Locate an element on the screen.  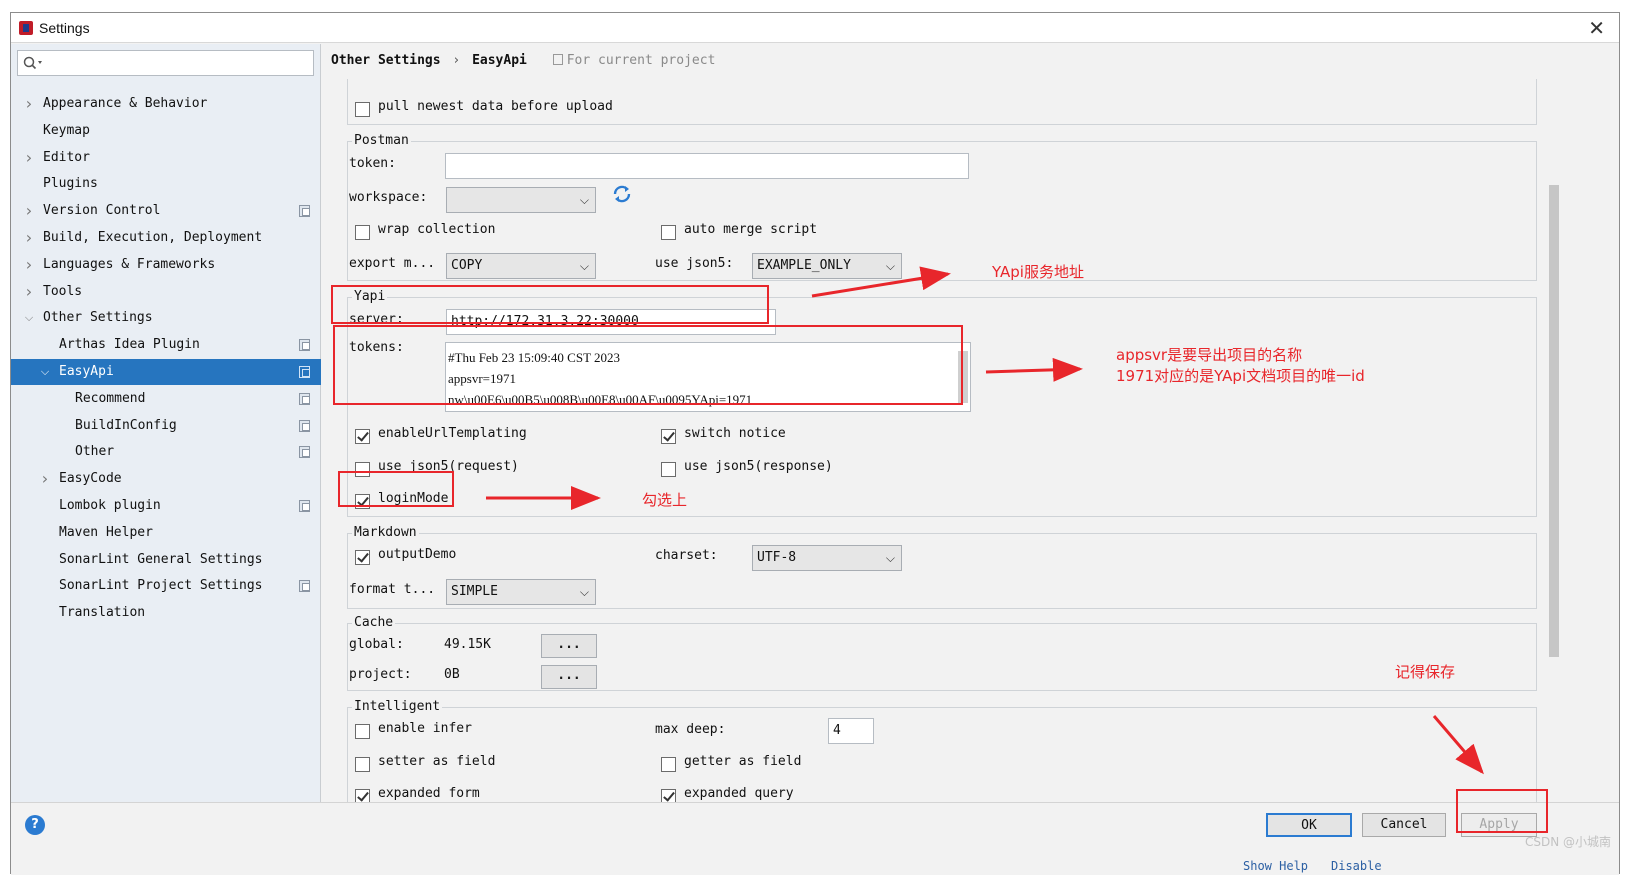
server-arrow is located at coordinates (881, 282).